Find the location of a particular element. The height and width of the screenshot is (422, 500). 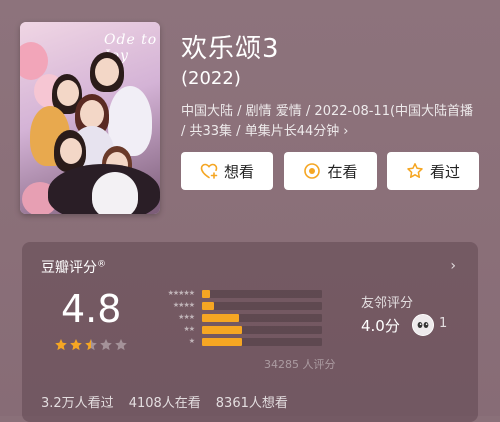

want-to-watch-button: 想看 is located at coordinates (227, 171).